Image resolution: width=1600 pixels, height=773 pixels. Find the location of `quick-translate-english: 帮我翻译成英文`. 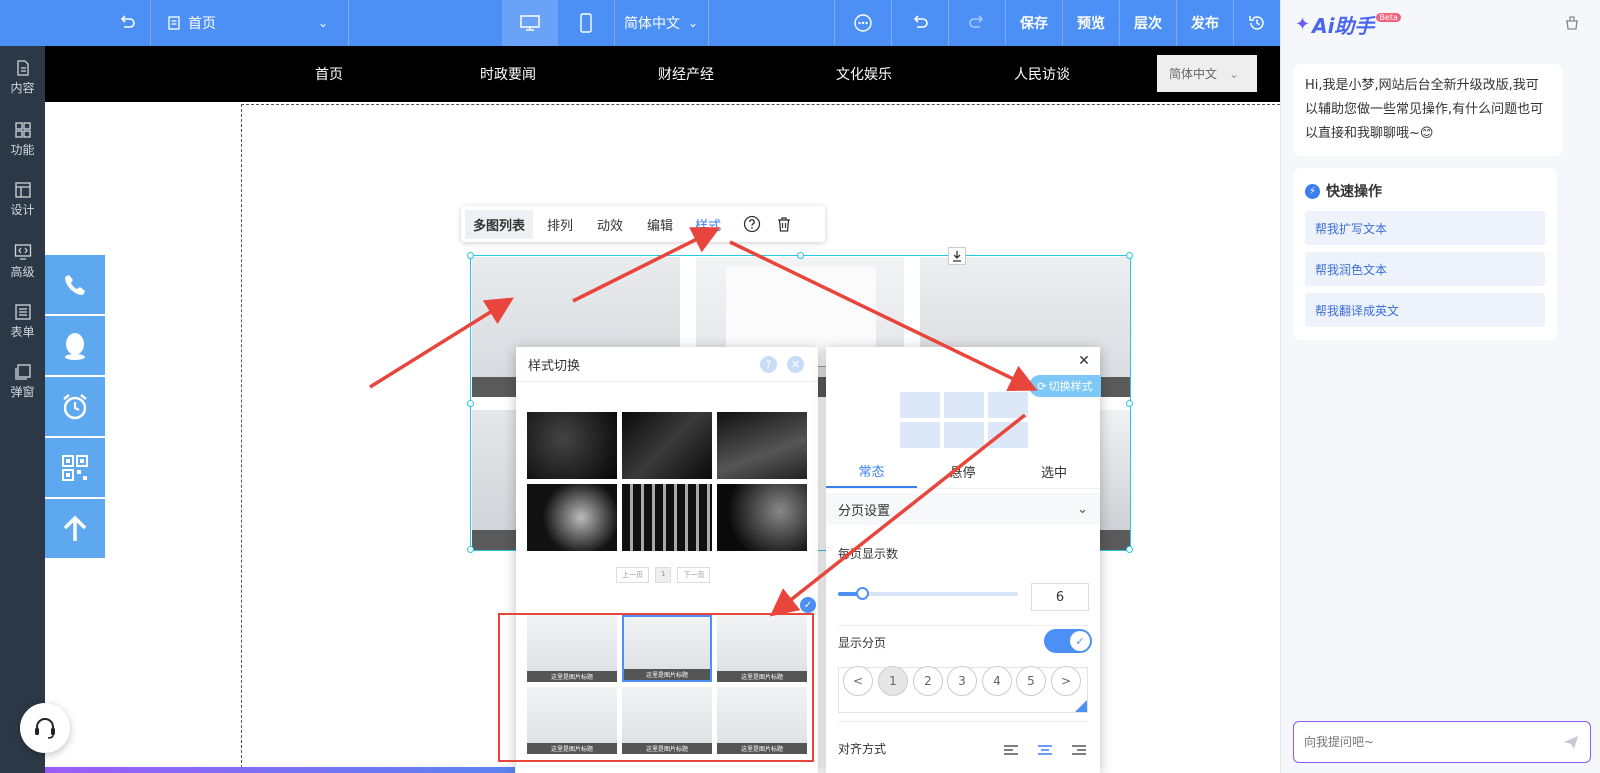

quick-translate-english: 帮我翻译成英文 is located at coordinates (1425, 310).